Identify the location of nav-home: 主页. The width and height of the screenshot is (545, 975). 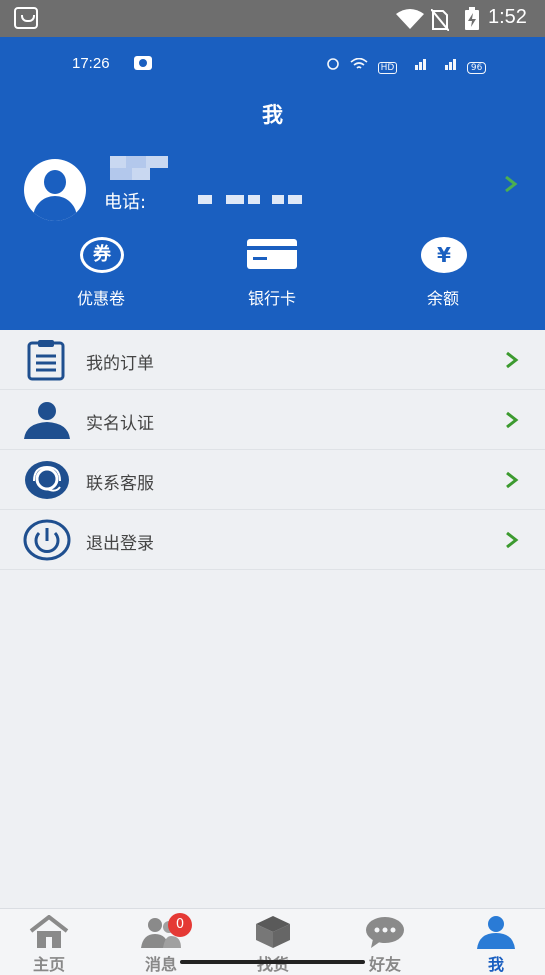
(49, 942).